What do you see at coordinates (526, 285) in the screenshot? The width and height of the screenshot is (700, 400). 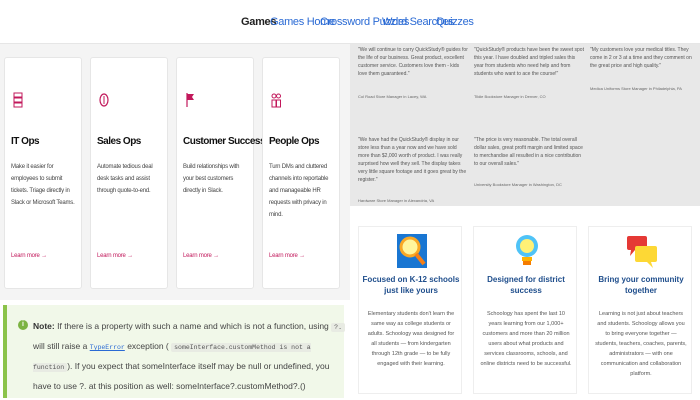 I see `feature-title: Designed for district success` at bounding box center [526, 285].